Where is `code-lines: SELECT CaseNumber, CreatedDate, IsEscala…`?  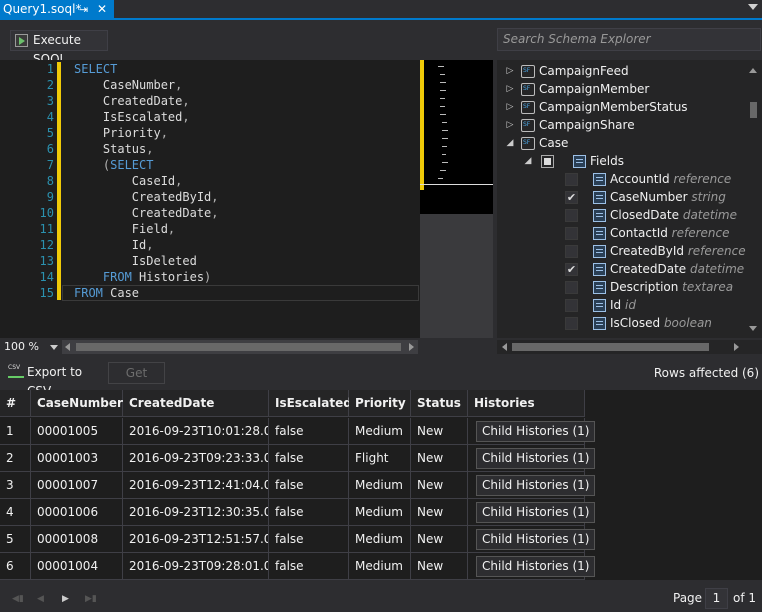 code-lines: SELECT CaseNumber, CreatedDate, IsEscala… is located at coordinates (146, 181).